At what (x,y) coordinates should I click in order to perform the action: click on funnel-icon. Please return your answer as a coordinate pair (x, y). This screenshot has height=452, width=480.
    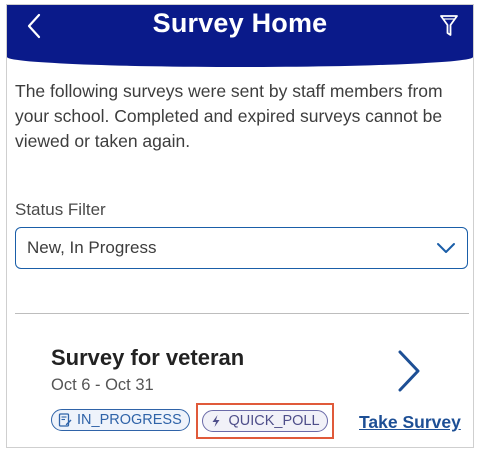
    Looking at the image, I should click on (449, 25).